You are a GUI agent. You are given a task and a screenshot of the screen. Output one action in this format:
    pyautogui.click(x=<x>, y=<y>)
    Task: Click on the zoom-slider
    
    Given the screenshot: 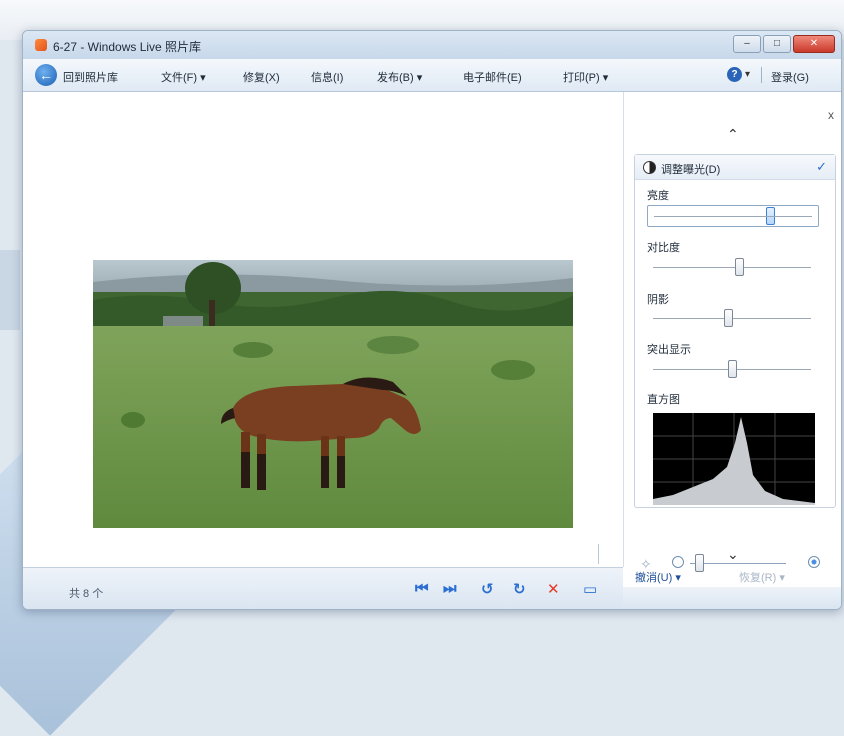 What is the action you would take?
    pyautogui.click(x=738, y=563)
    